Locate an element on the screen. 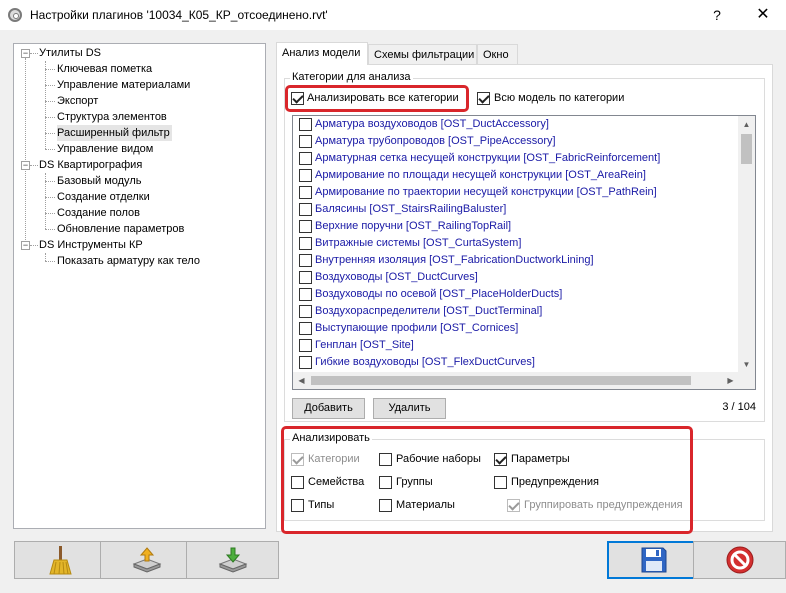  import-icon is located at coordinates (146, 560).